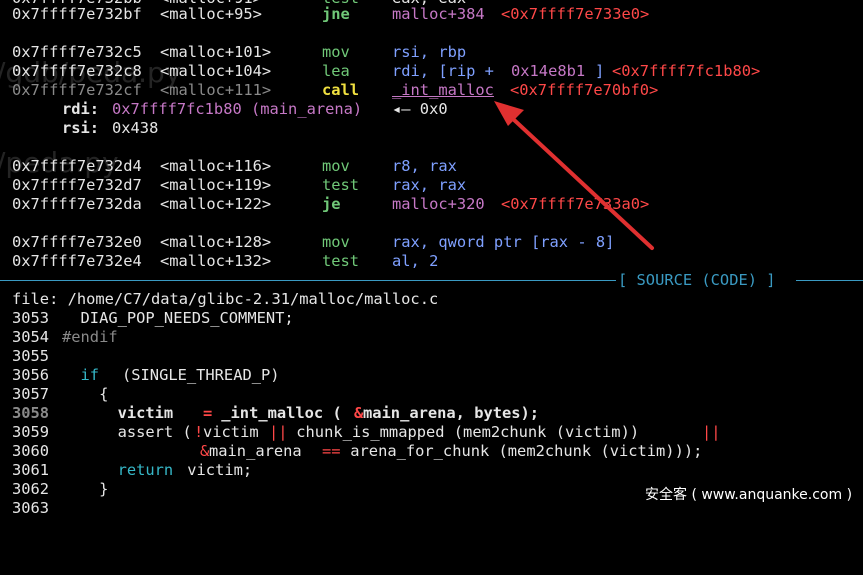 This screenshot has width=863, height=575. I want to click on annotation-arrow-icon, so click(574, 175).